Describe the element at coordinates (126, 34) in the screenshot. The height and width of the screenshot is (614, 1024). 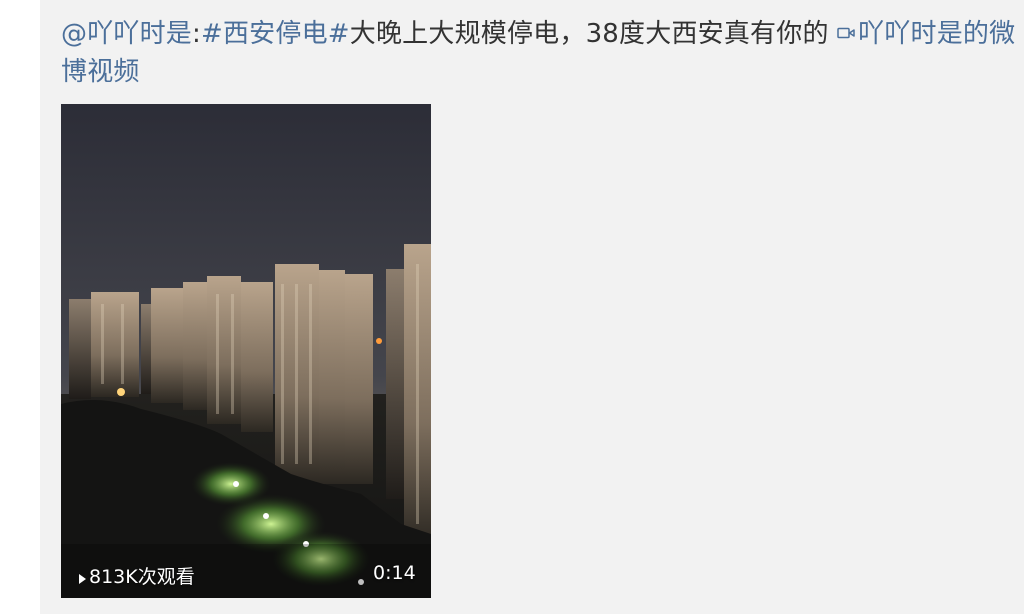
I see `mention-link: @吖吖时是` at that location.